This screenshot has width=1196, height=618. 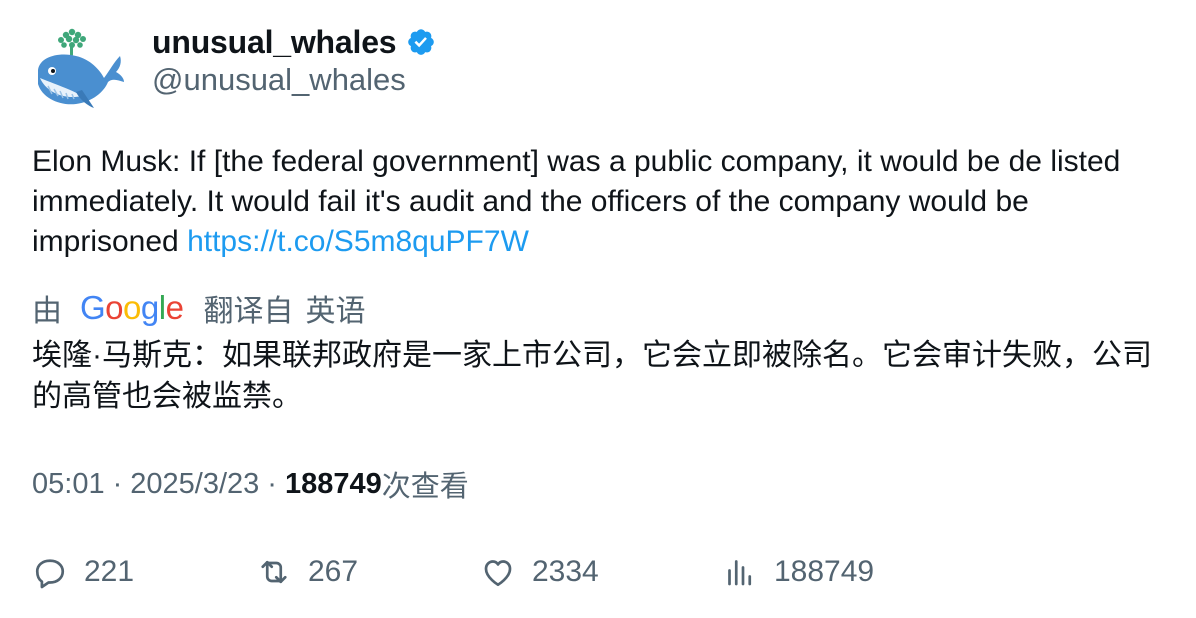 What do you see at coordinates (47, 311) in the screenshot?
I see `translation-prefix: 由` at bounding box center [47, 311].